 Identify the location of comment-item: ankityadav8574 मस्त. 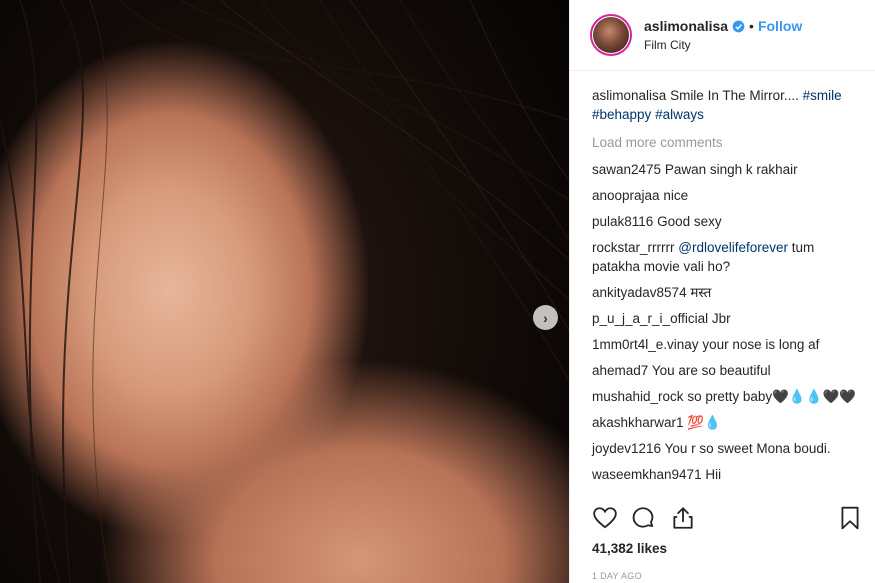
(724, 292).